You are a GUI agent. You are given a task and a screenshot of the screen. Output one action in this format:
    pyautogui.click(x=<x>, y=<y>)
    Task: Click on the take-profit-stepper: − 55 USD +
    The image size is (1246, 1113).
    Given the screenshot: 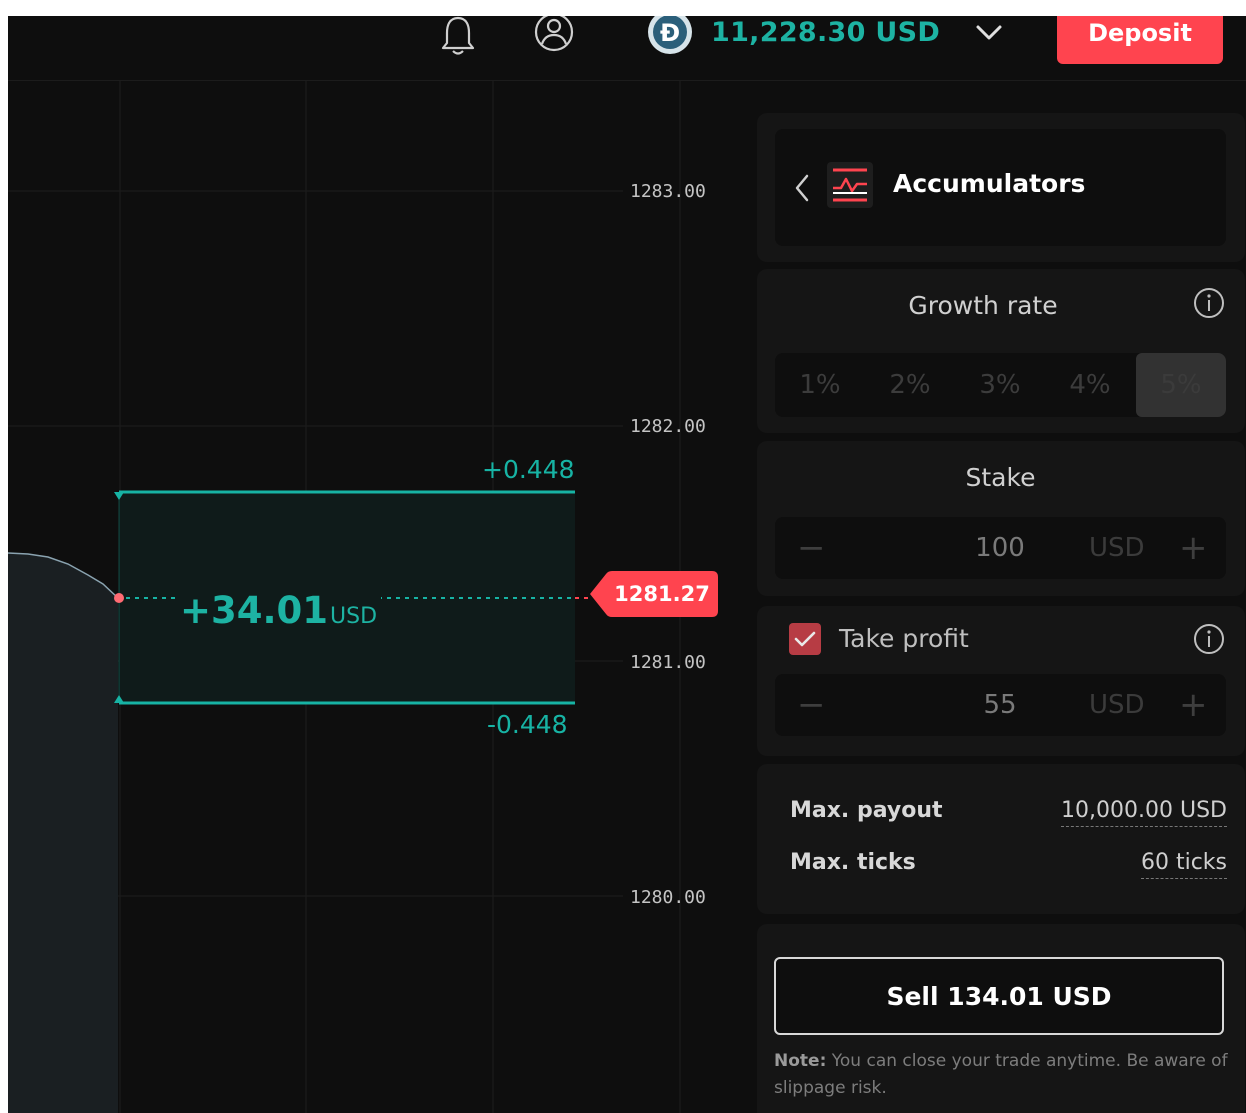 What is the action you would take?
    pyautogui.click(x=1000, y=705)
    